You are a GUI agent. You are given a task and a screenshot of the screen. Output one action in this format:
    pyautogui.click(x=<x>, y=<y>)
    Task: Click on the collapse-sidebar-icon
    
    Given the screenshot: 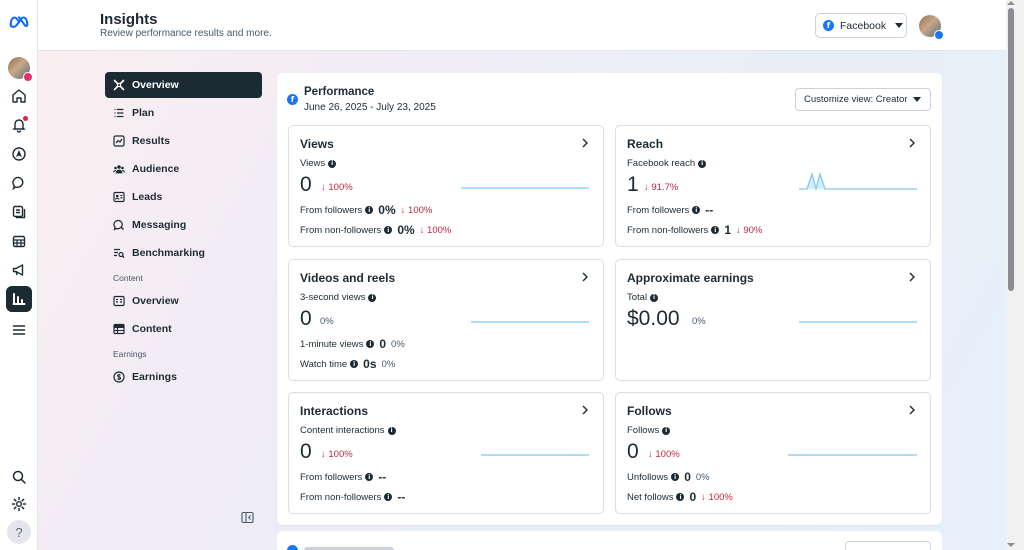 What is the action you would take?
    pyautogui.click(x=247, y=517)
    